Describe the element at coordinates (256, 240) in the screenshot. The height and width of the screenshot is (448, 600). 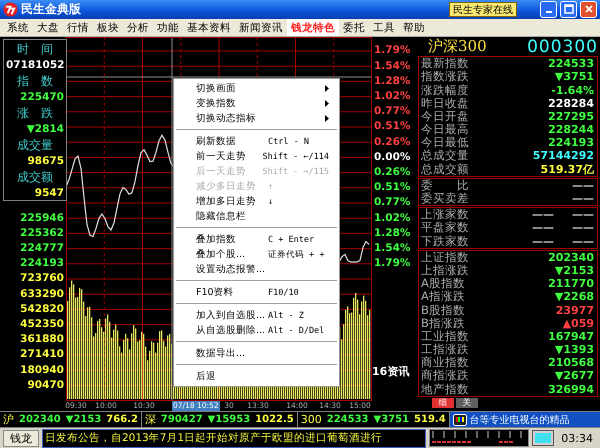
I see `context-menu-item: 叠加指数 C + Enter` at that location.